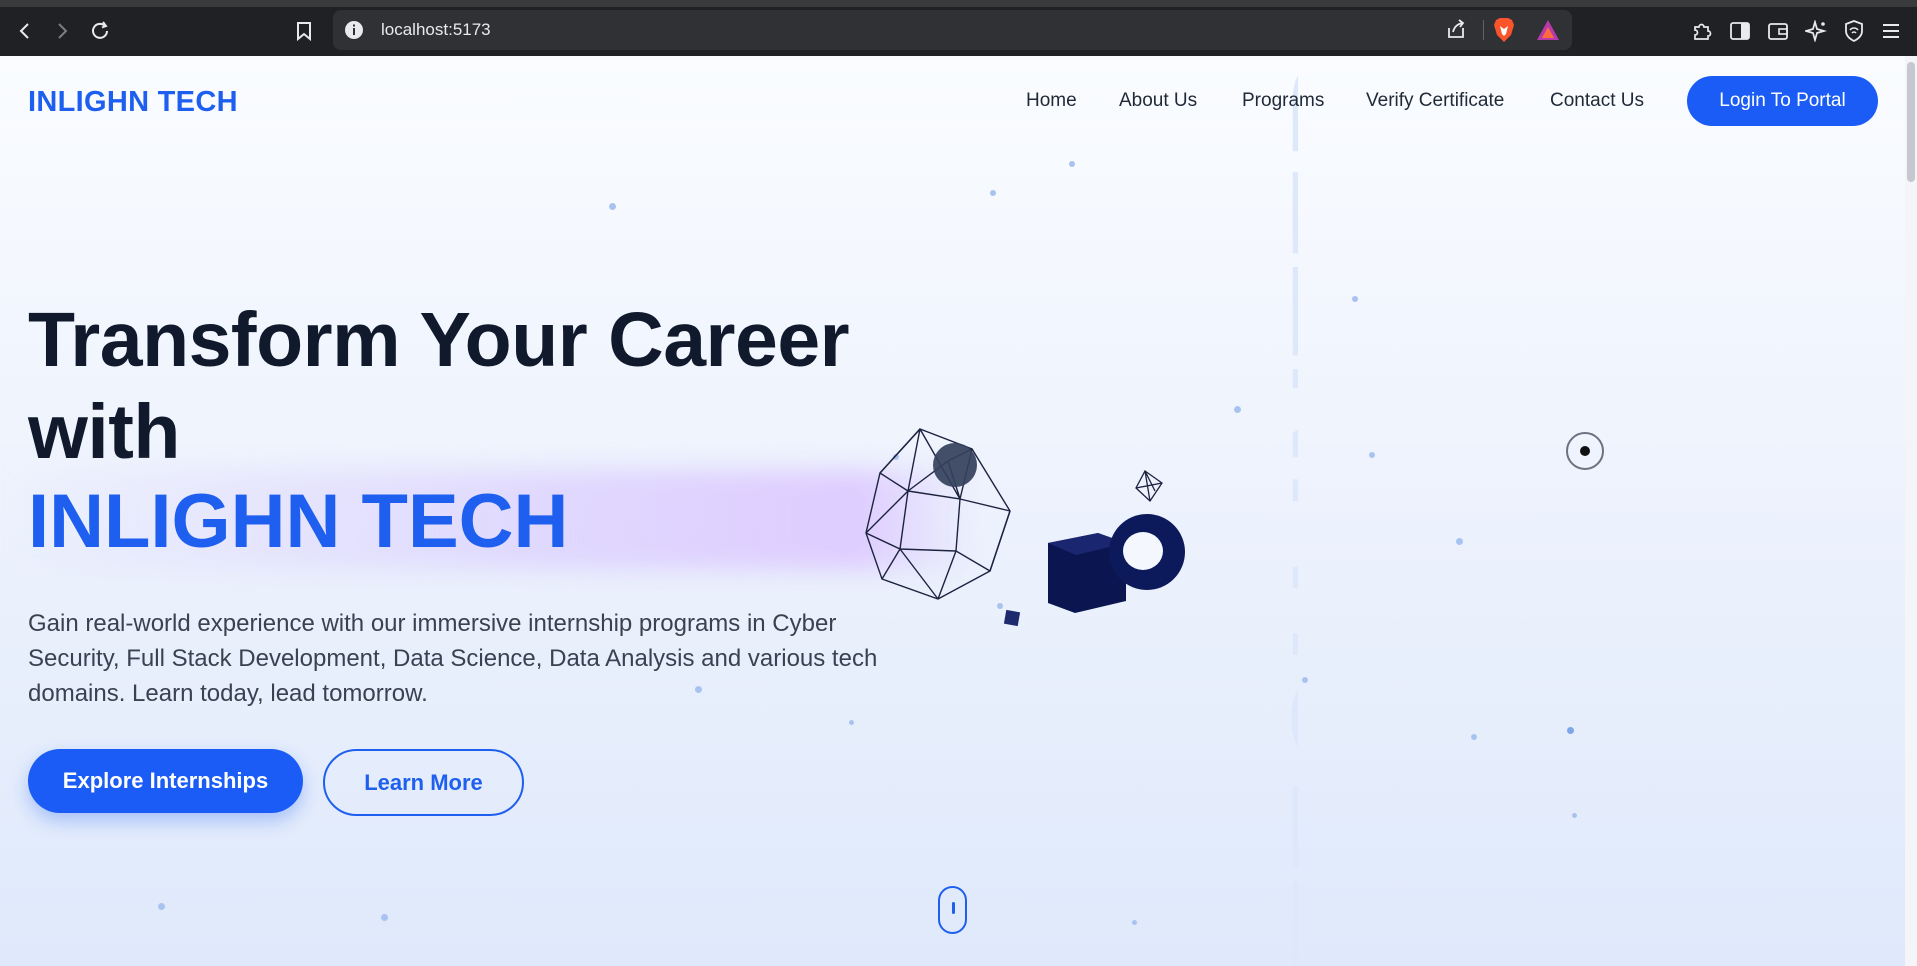 The image size is (1917, 966). What do you see at coordinates (104, 432) in the screenshot?
I see `hero-heading-line2: with` at bounding box center [104, 432].